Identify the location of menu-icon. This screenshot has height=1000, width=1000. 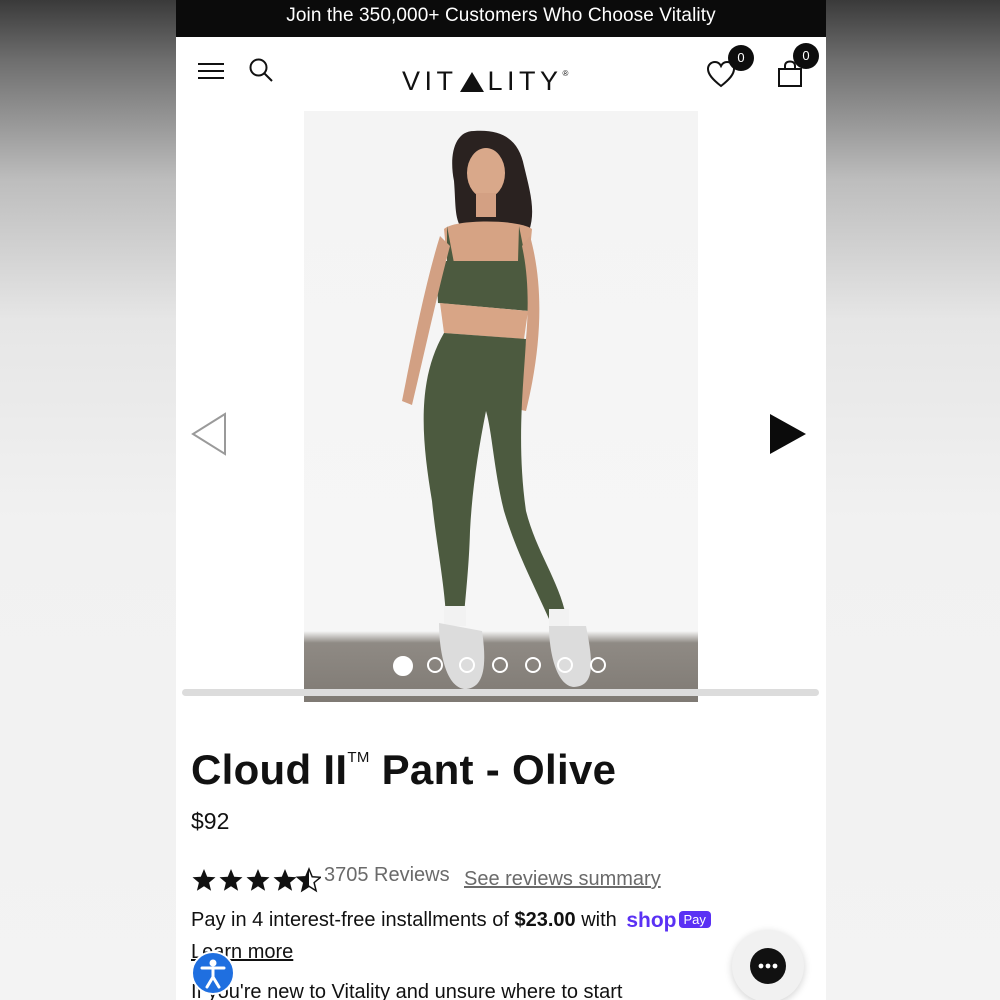
(211, 72).